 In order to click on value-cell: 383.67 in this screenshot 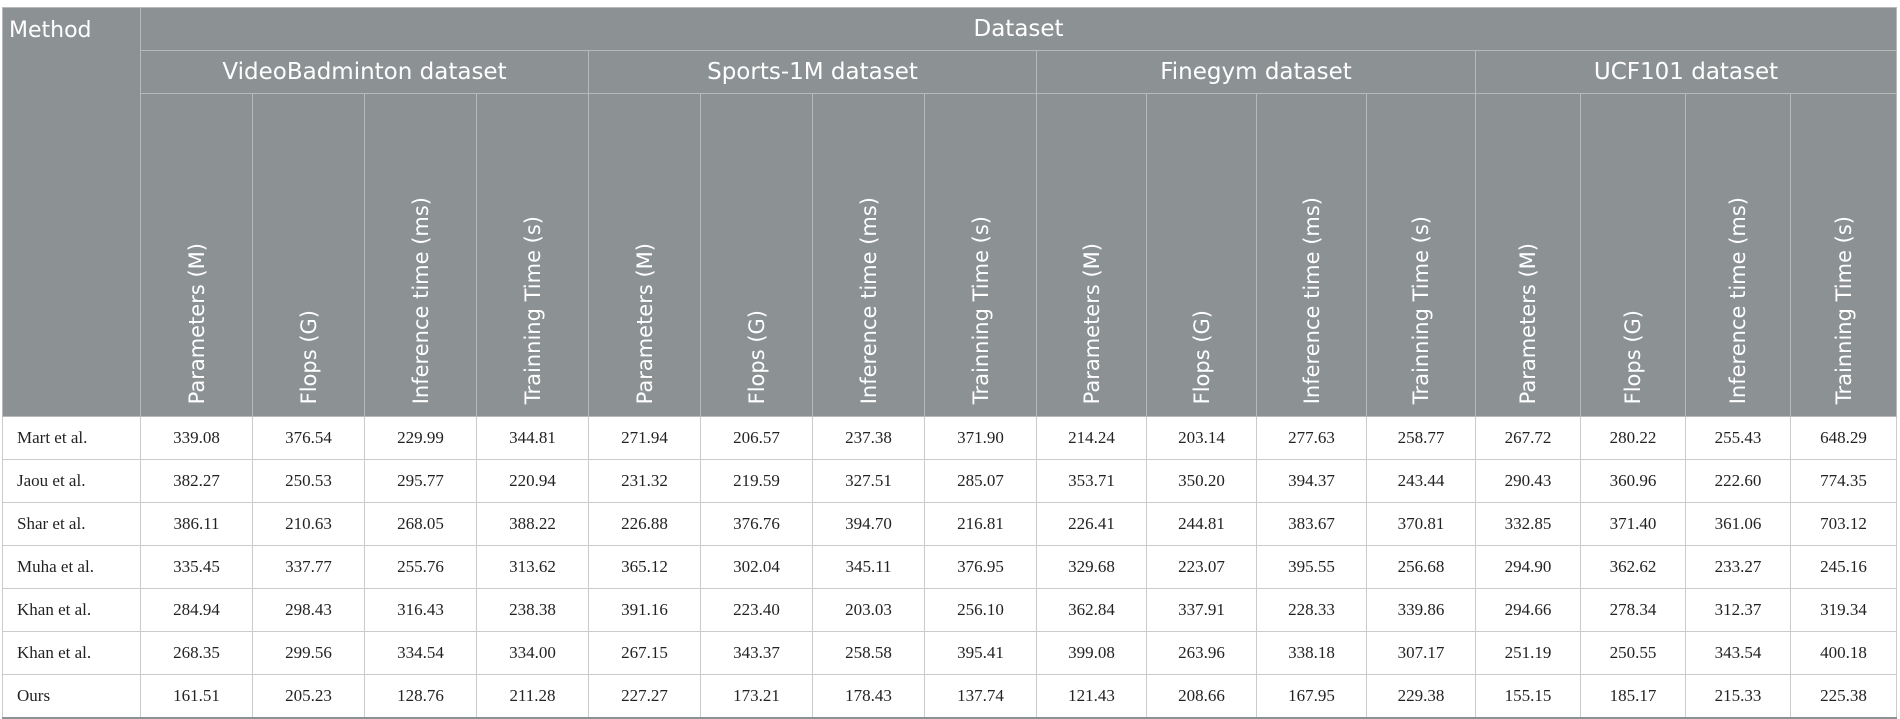, I will do `click(1311, 524)`.